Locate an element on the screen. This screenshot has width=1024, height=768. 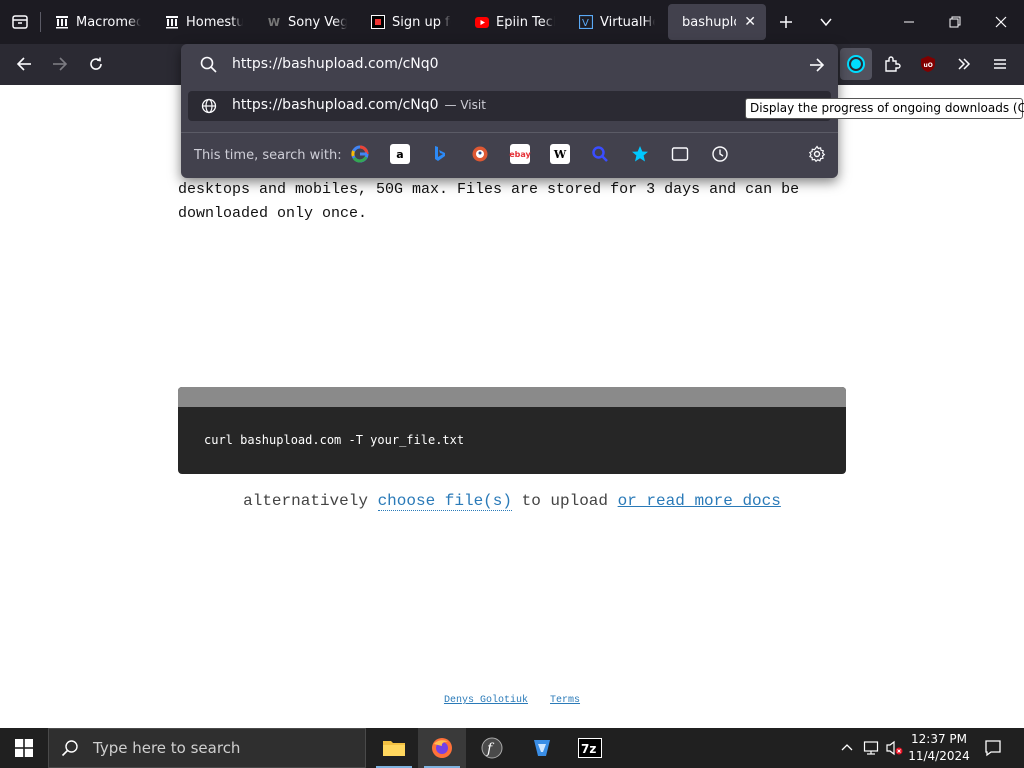
reload-icon is located at coordinates (96, 63).